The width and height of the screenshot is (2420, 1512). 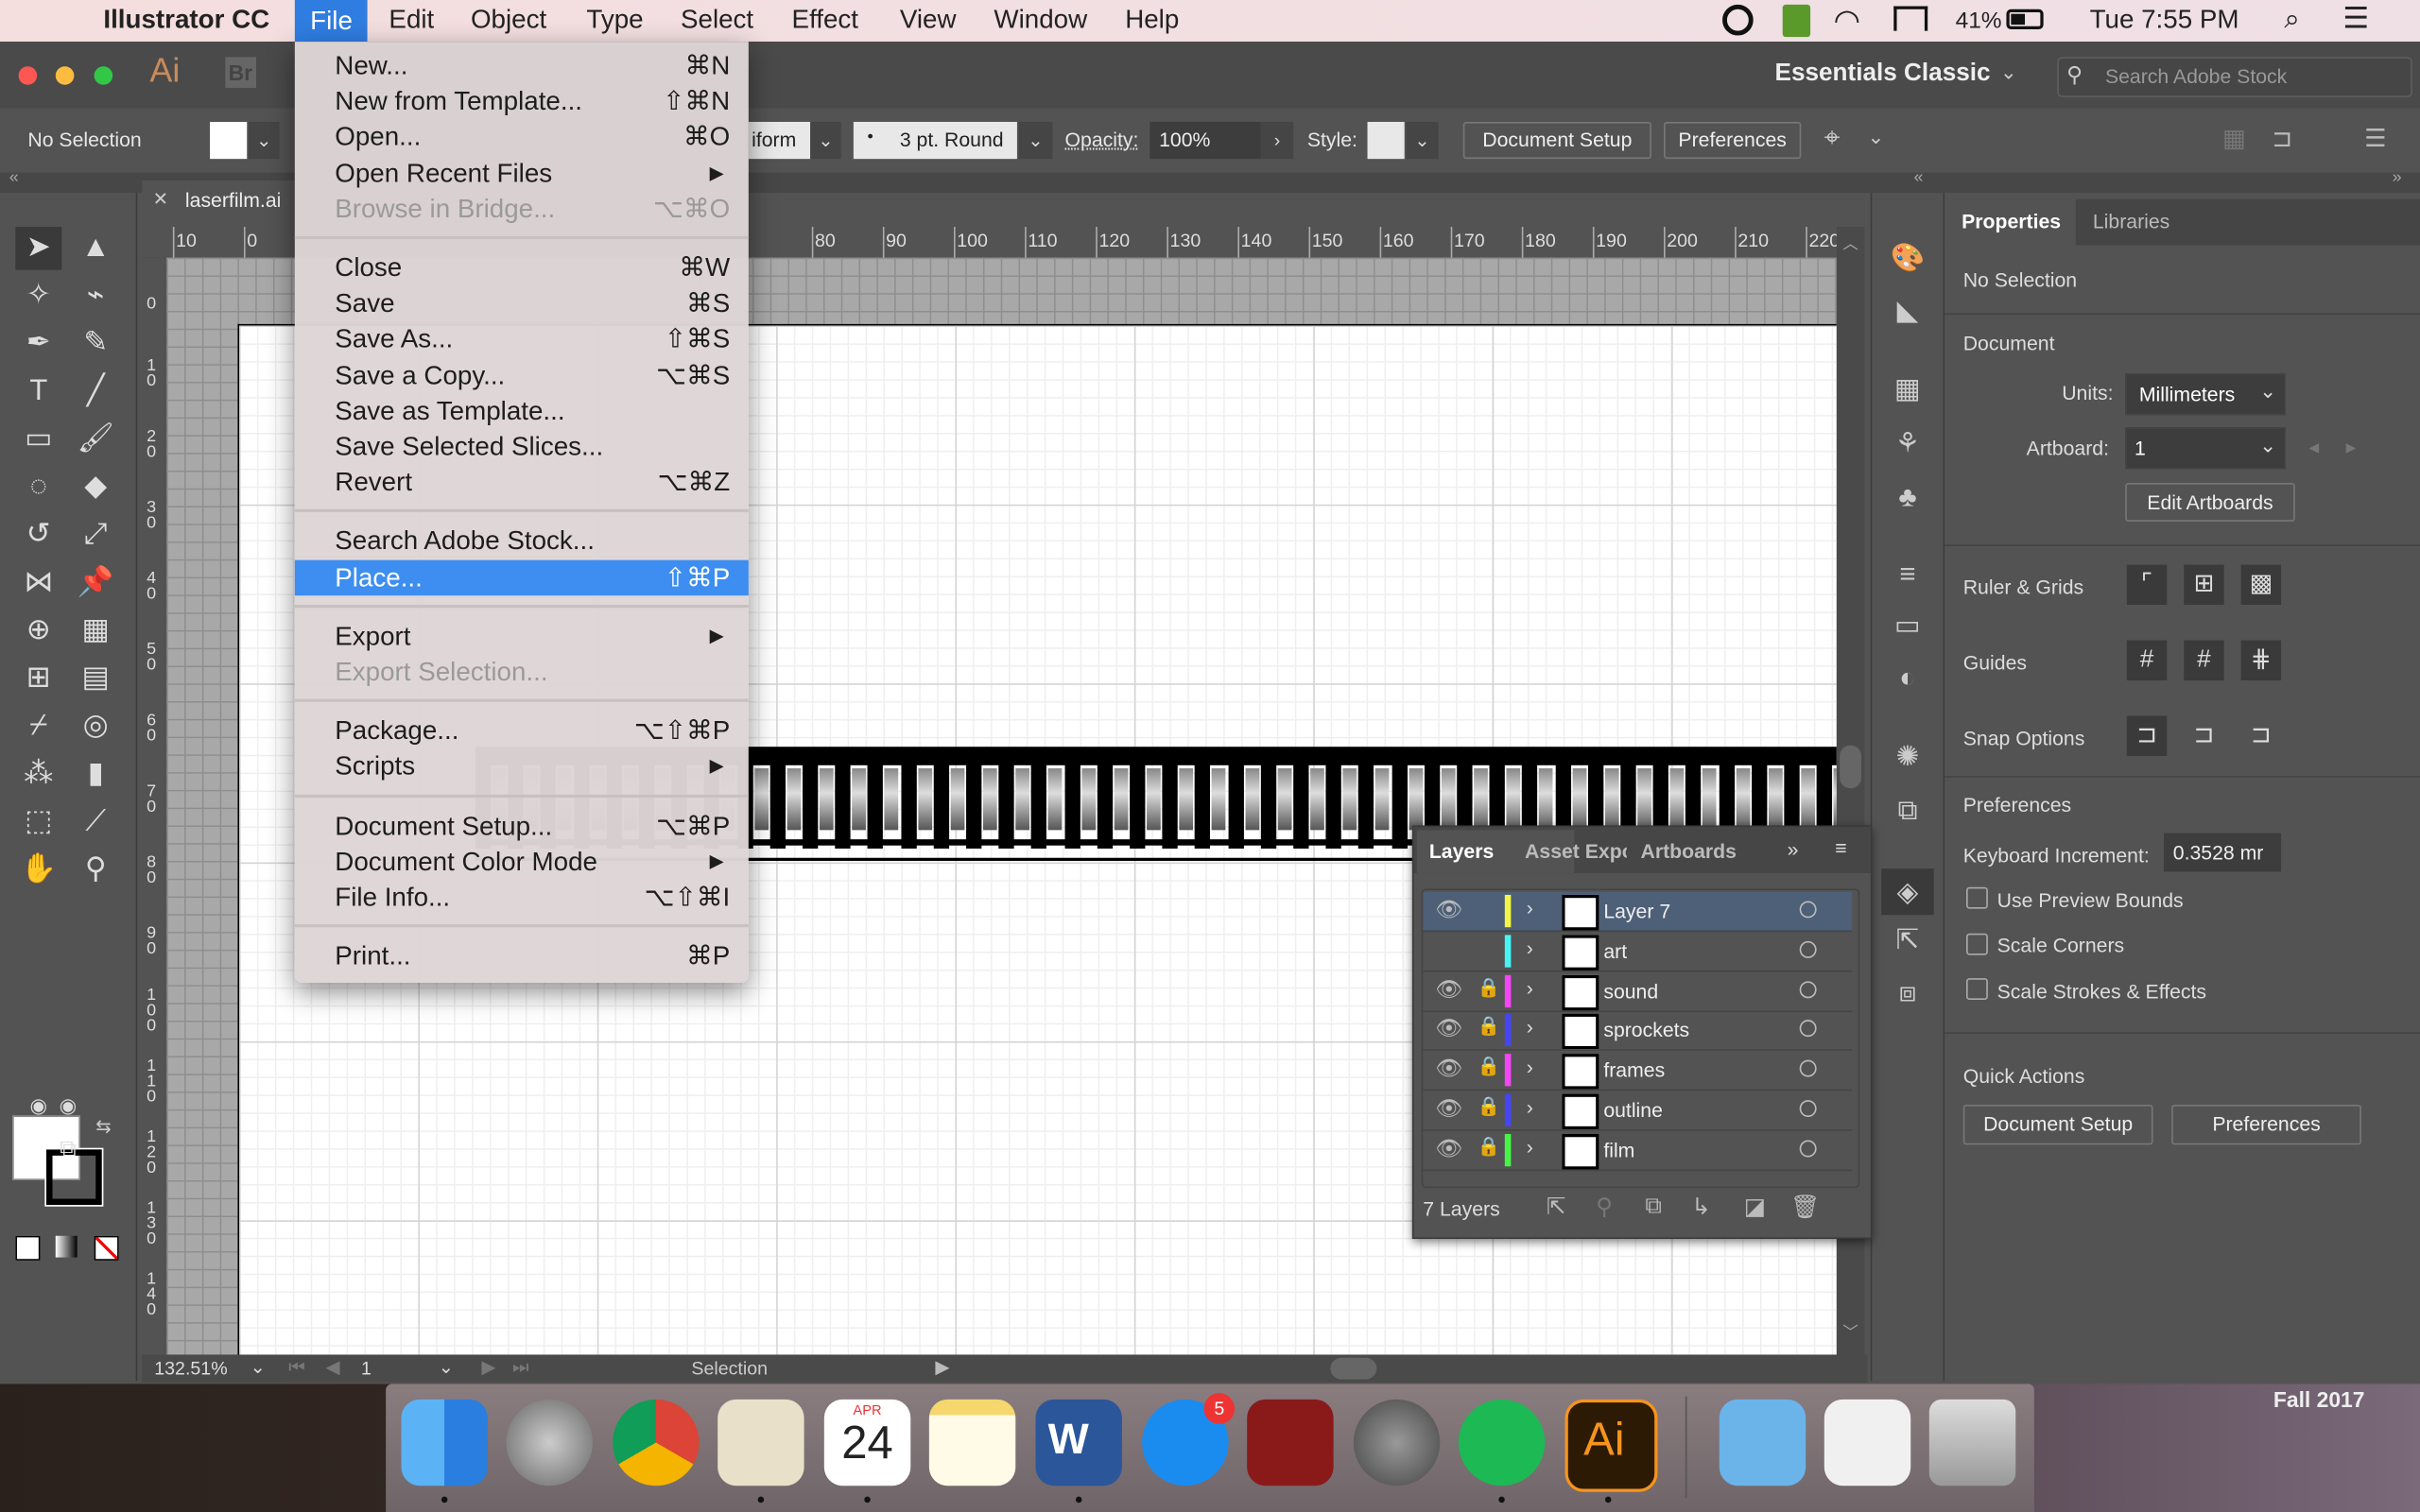 What do you see at coordinates (2008, 72) in the screenshot?
I see `chevron-down-icon: ⌄` at bounding box center [2008, 72].